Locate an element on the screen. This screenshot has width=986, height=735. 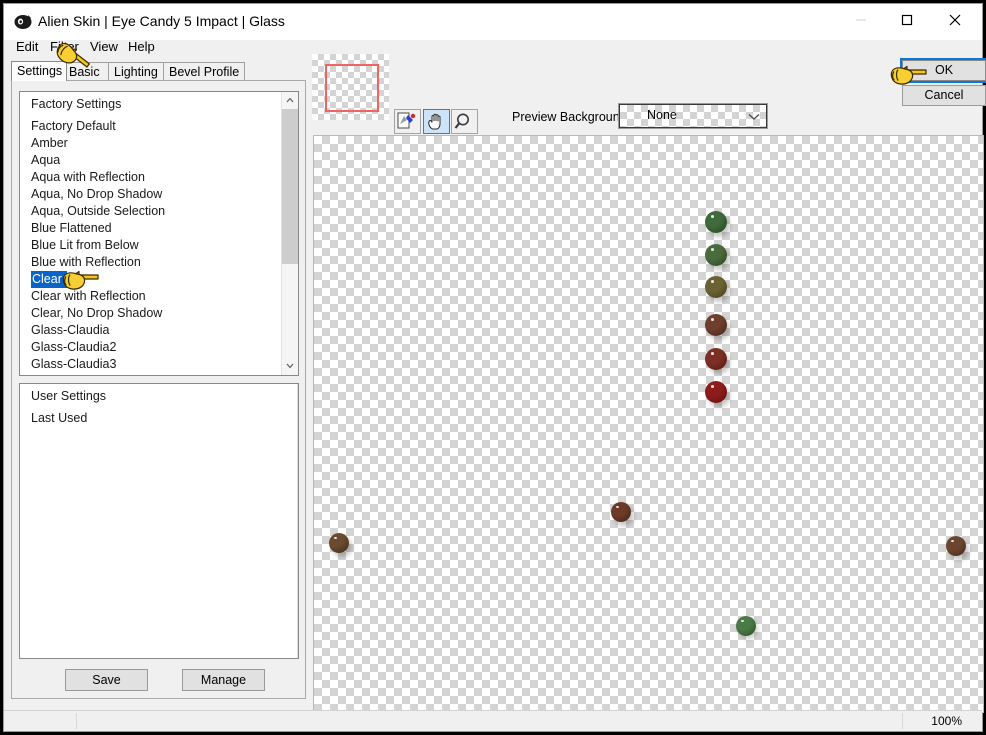
scroll-down-icon is located at coordinates (290, 366).